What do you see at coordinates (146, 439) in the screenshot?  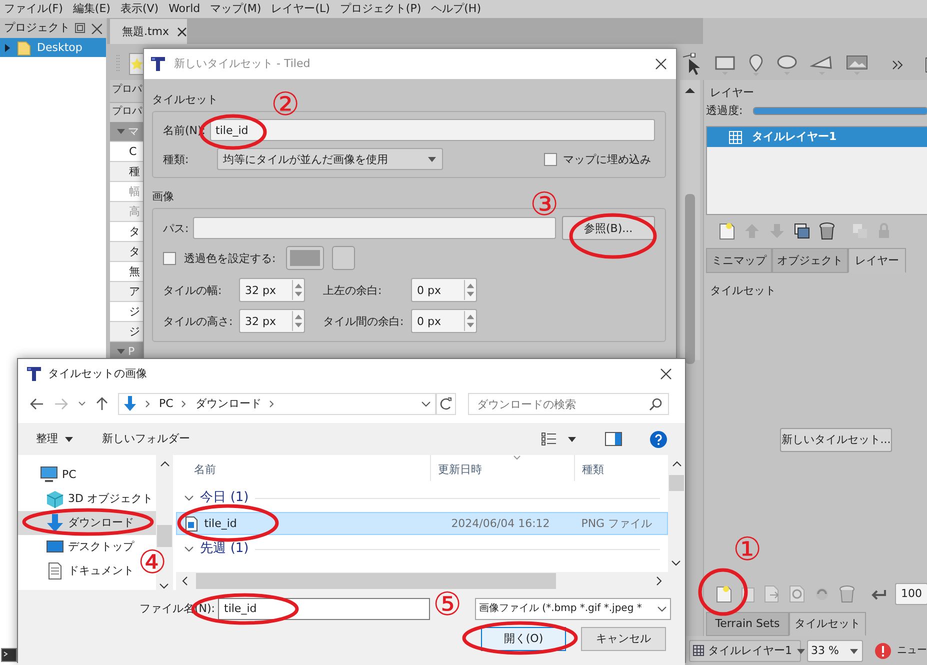 I see `new-folder-button: 新しいフォルダー` at bounding box center [146, 439].